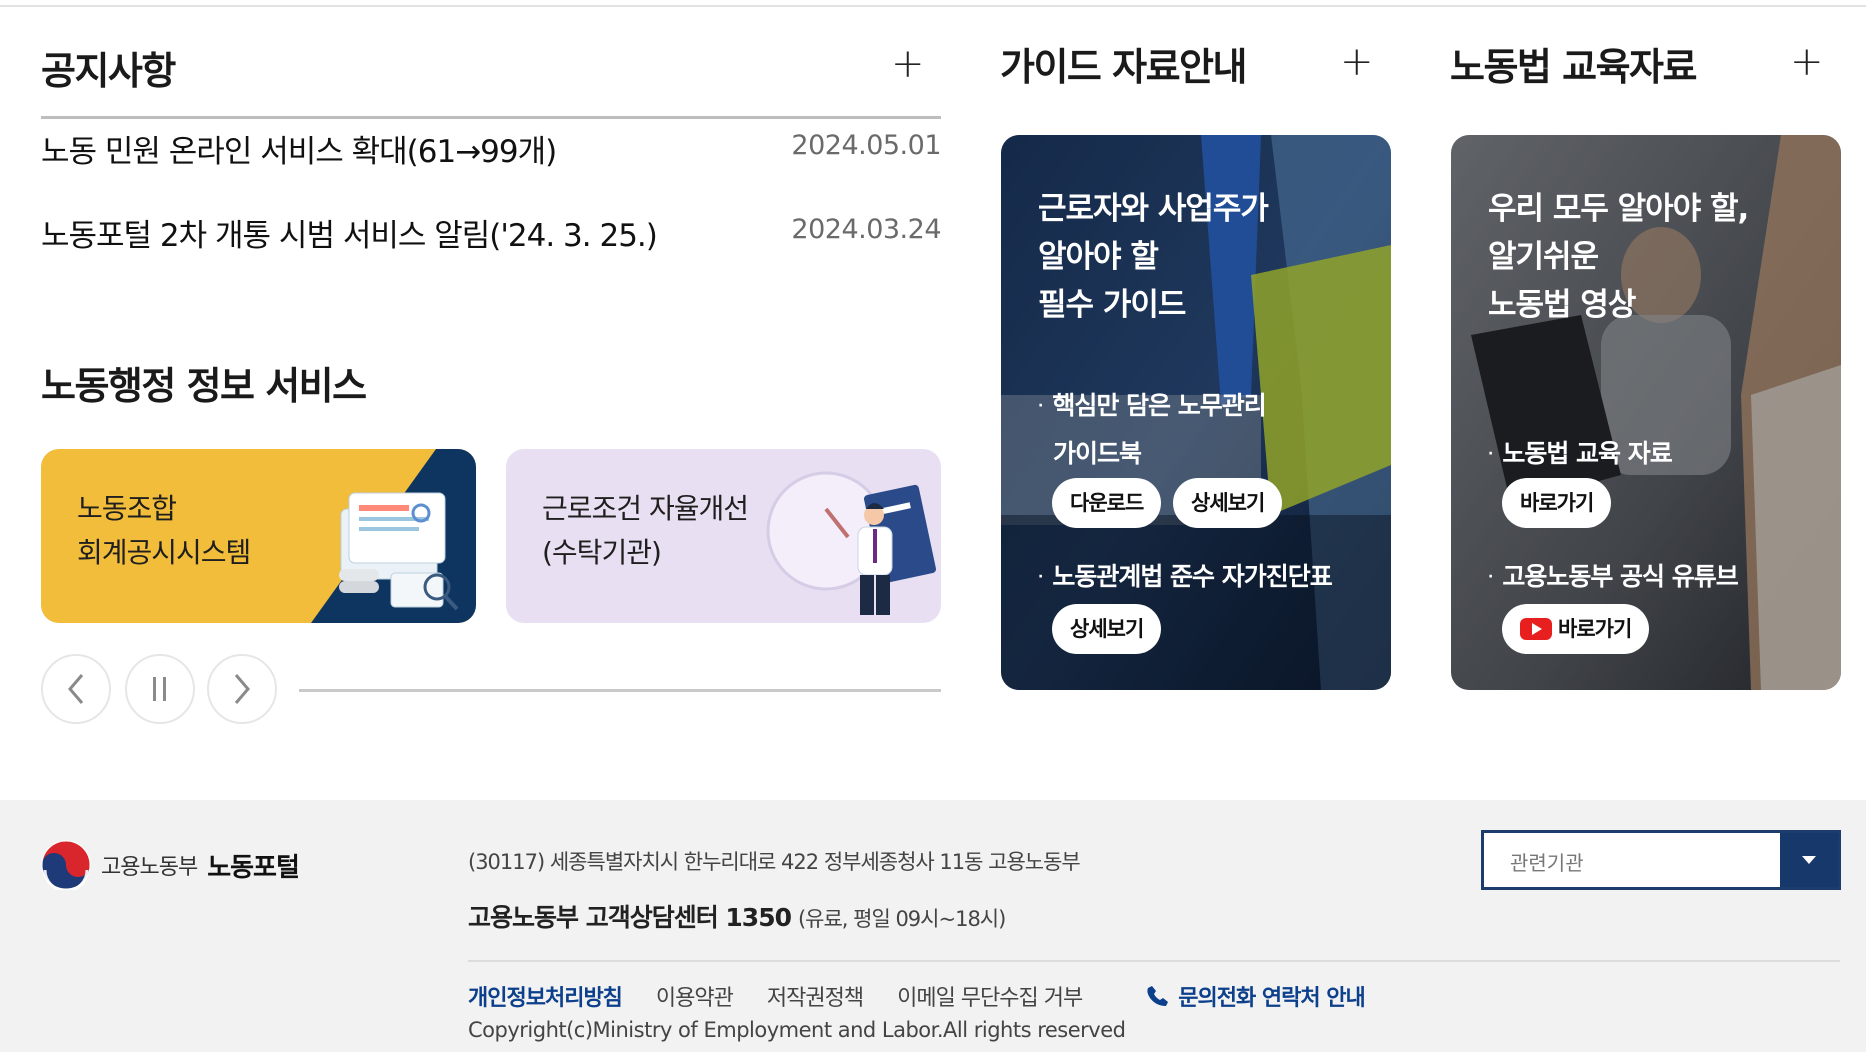  Describe the element at coordinates (866, 229) in the screenshot. I see `notice-item-date: 2024.03.24` at that location.